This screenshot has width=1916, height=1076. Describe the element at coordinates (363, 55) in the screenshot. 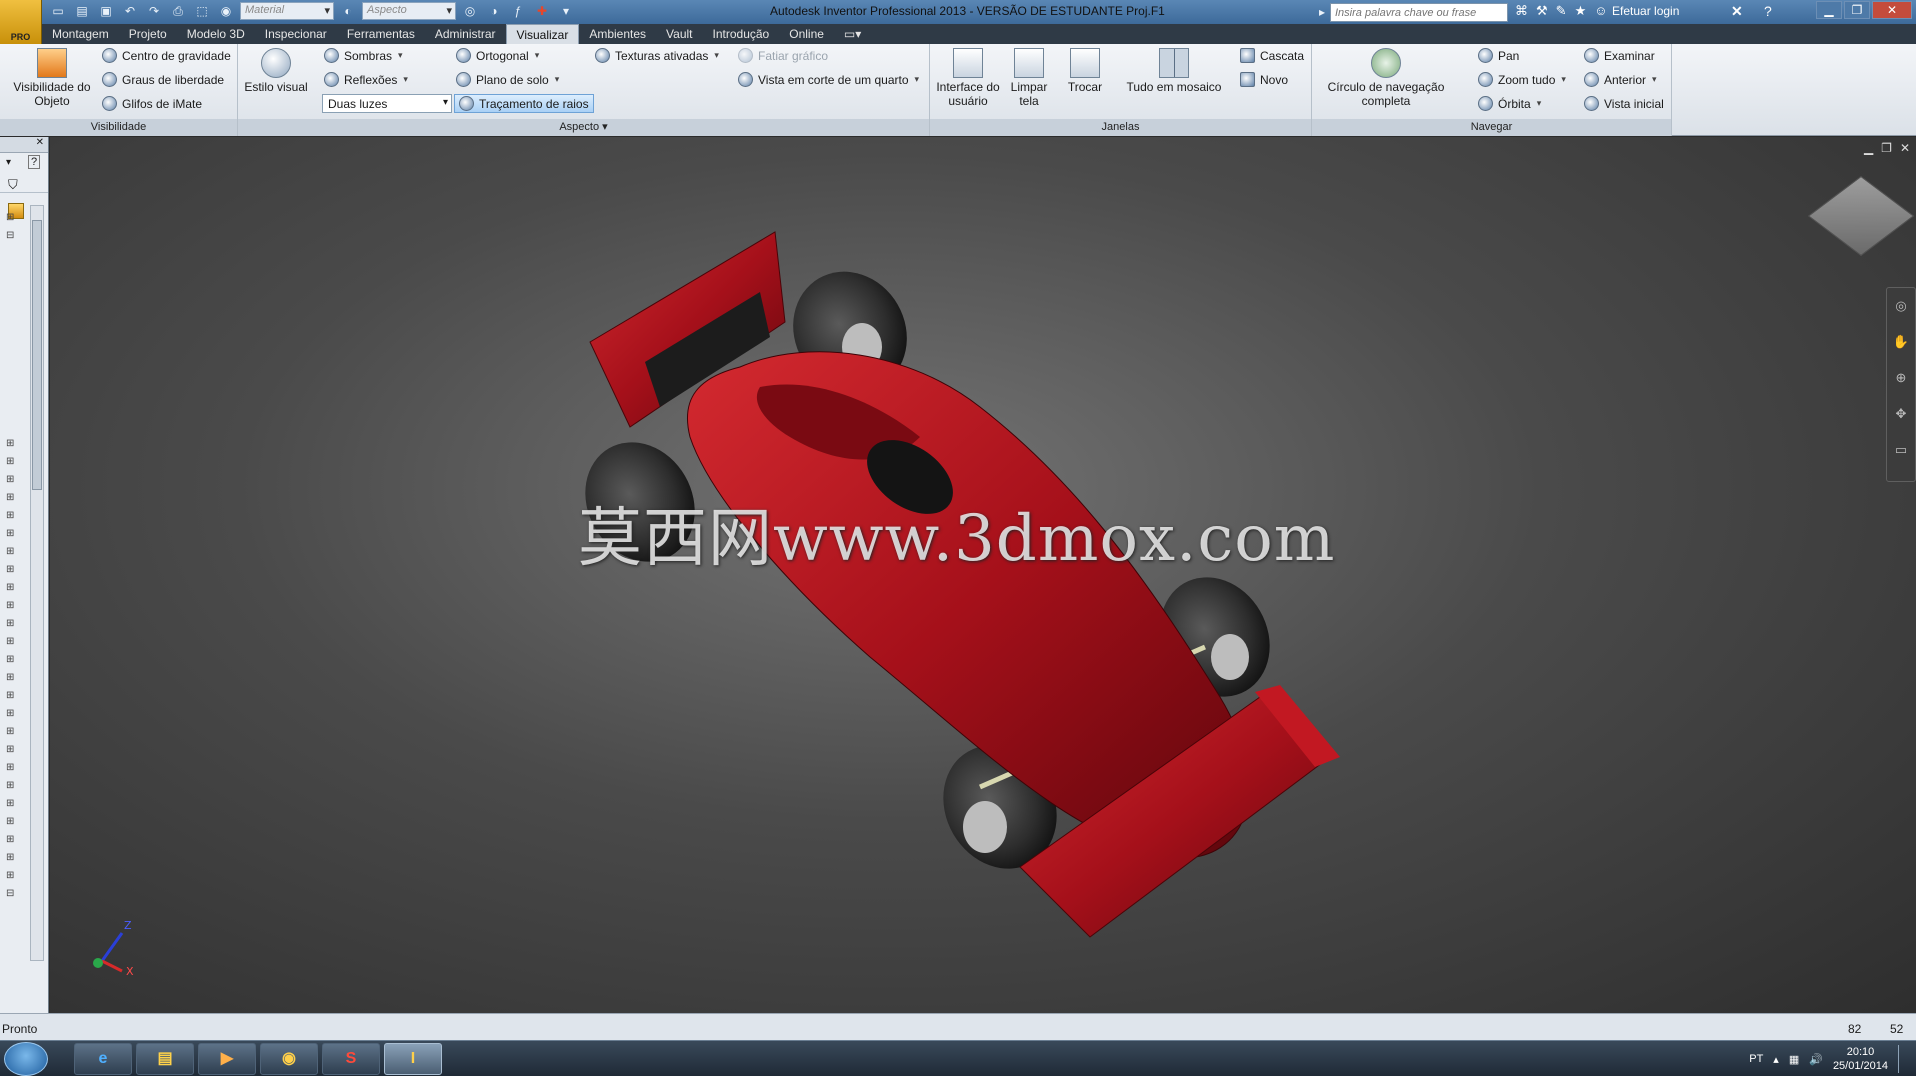

I see `shadows-button: Sombras ▾` at that location.